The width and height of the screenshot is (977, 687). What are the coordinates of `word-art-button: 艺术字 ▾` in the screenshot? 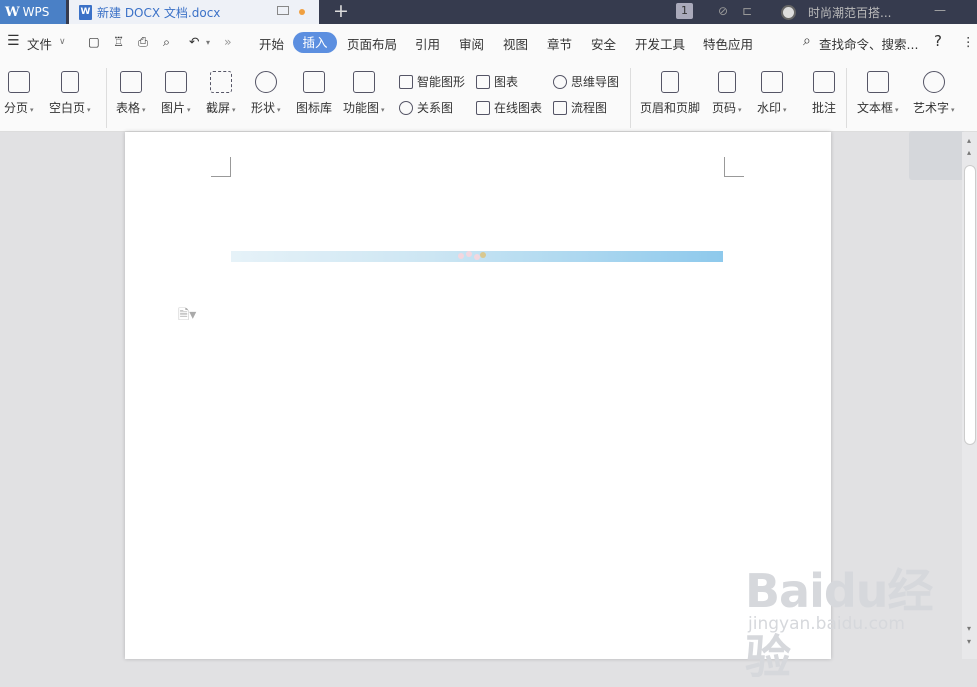 It's located at (934, 93).